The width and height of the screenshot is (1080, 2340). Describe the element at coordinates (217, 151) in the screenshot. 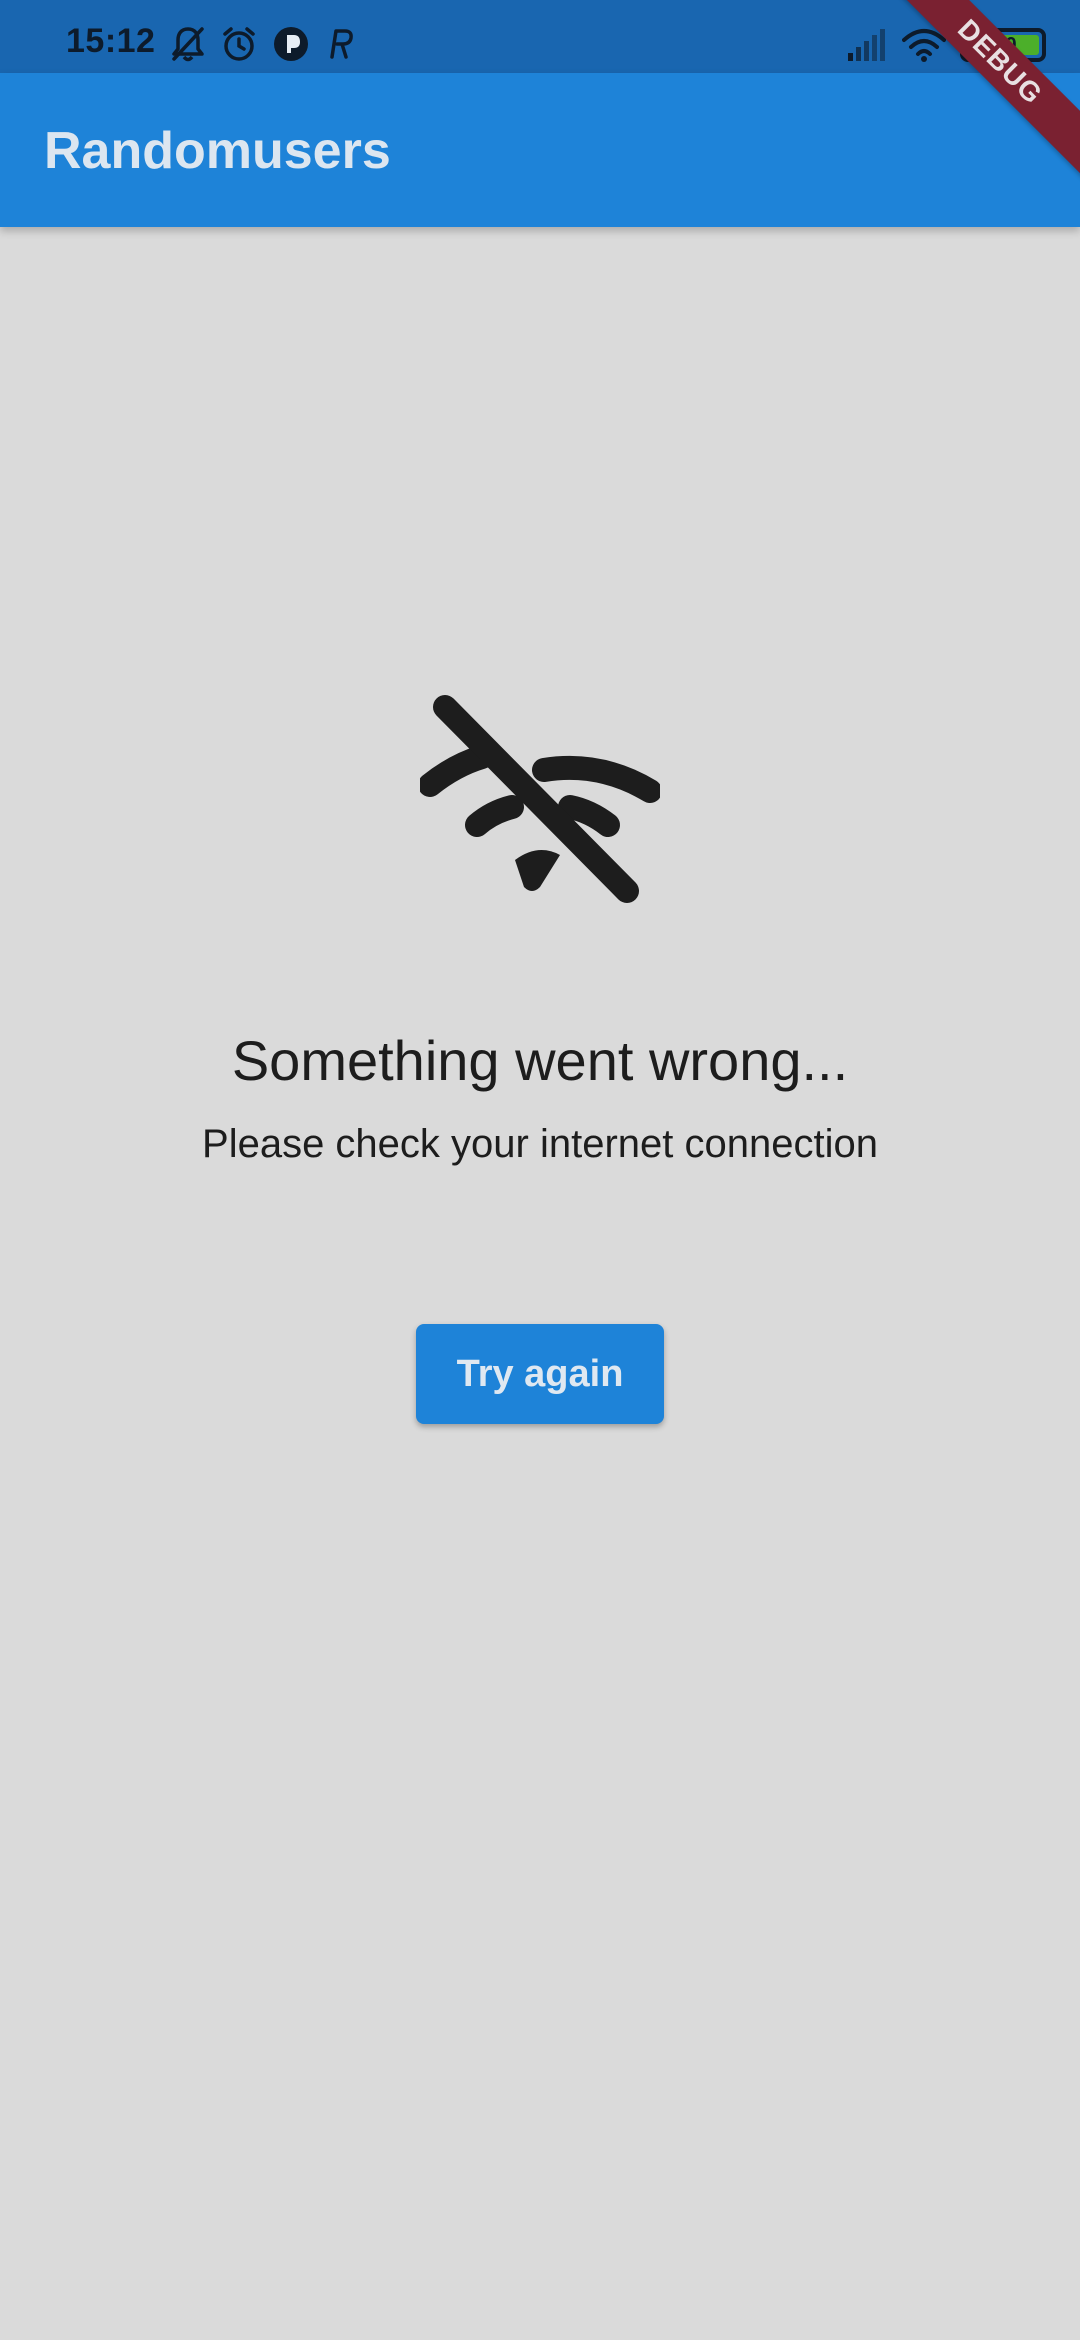

I see `app-title: Randomusers` at that location.